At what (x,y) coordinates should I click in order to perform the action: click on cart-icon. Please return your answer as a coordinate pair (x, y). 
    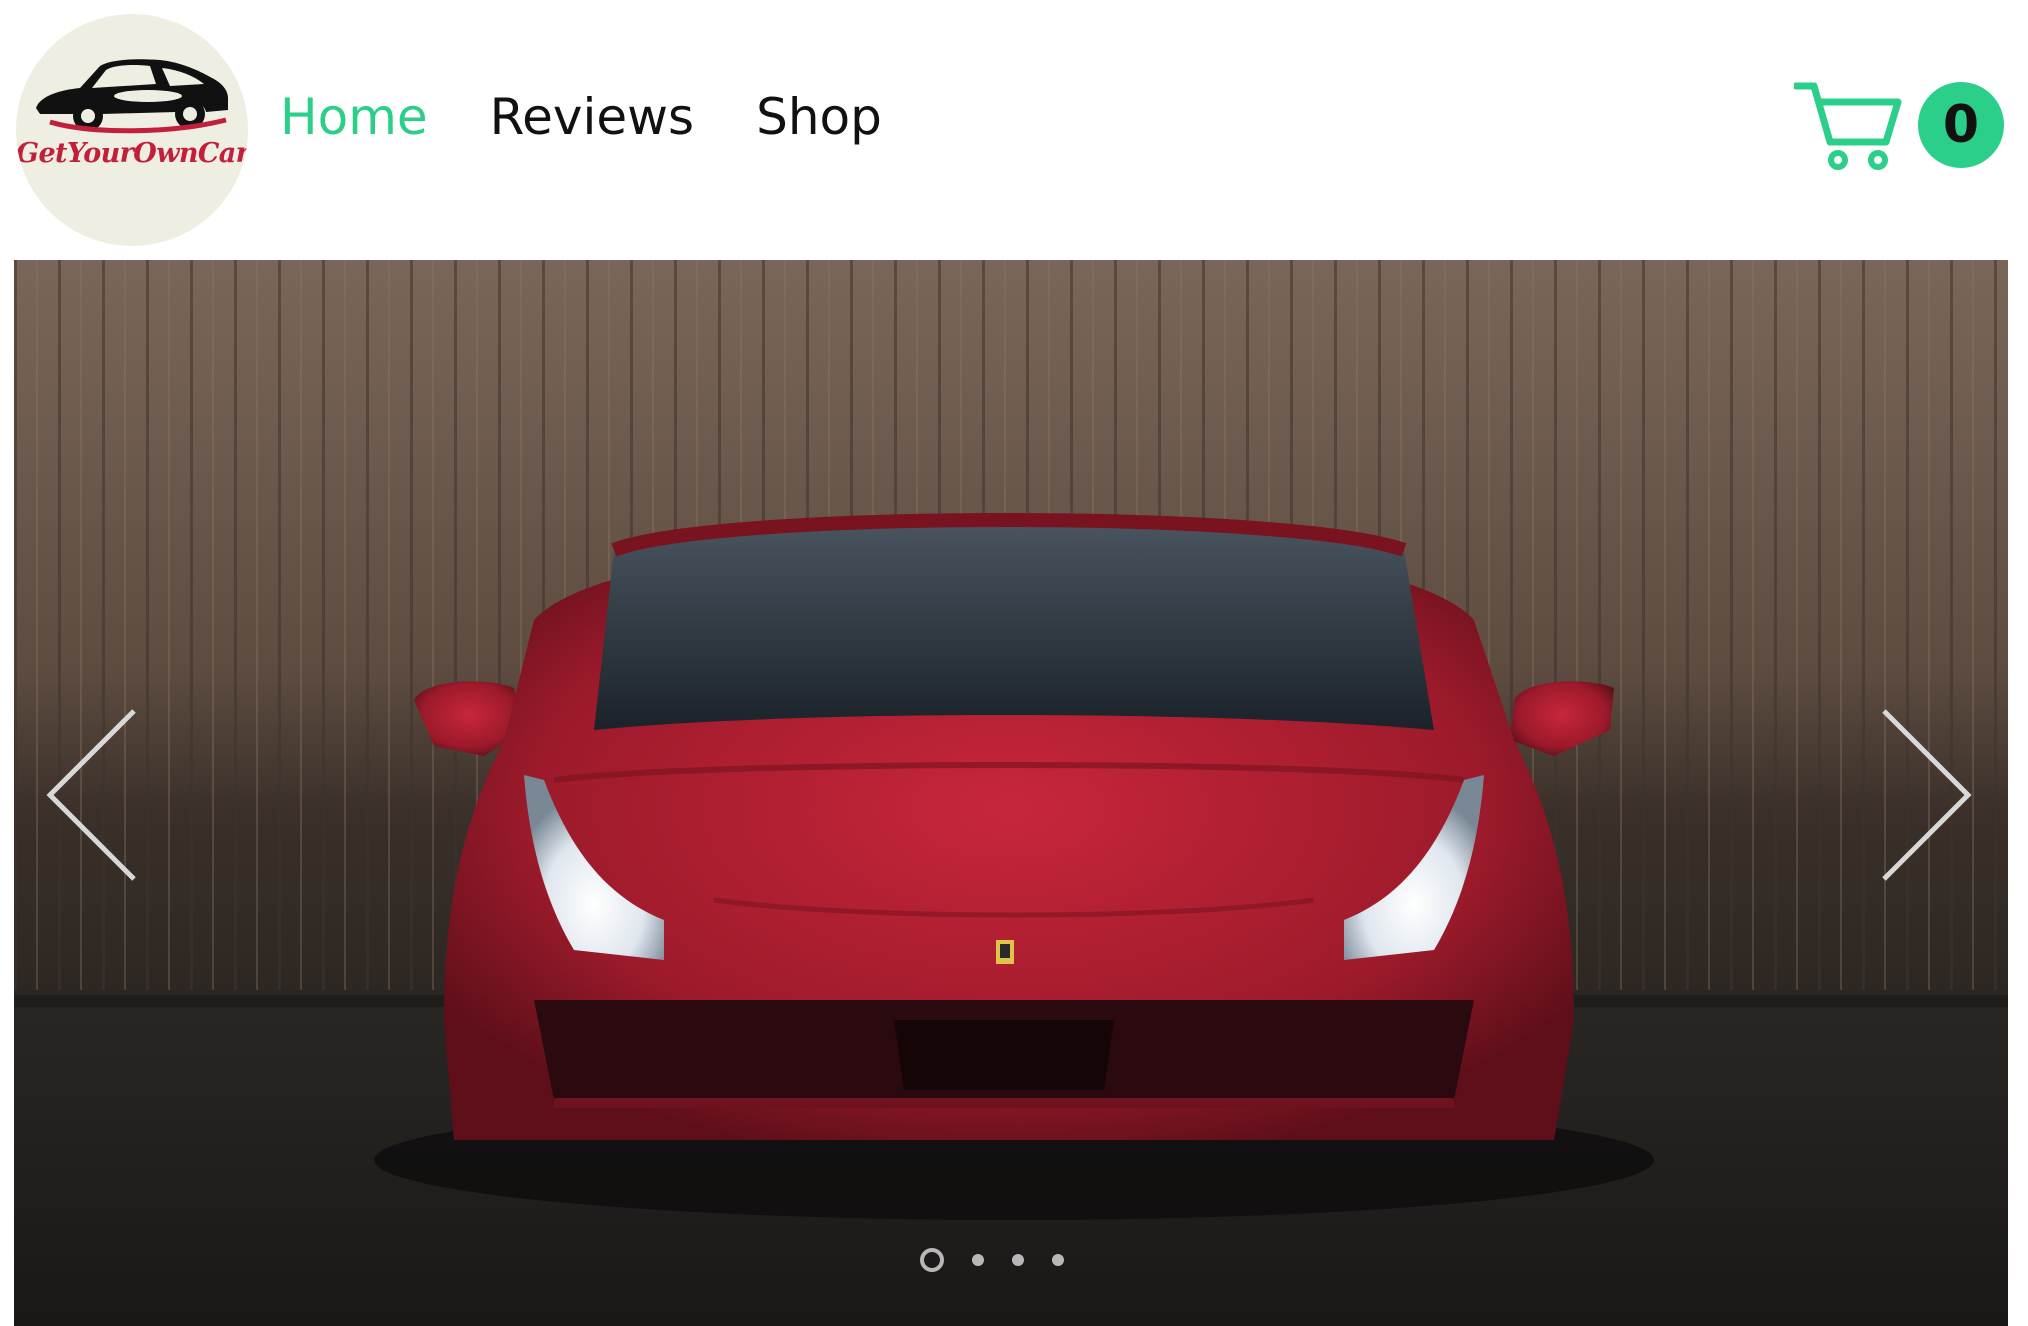
    Looking at the image, I should click on (1848, 126).